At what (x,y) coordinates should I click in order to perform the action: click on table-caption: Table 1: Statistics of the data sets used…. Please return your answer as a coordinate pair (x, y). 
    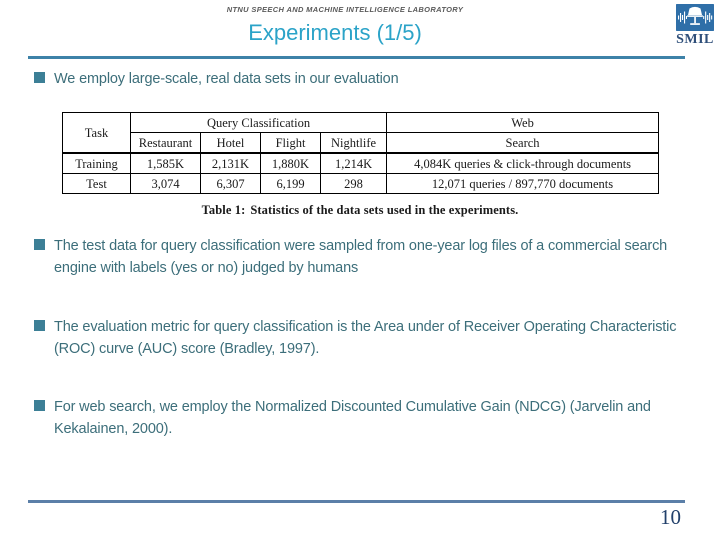
    Looking at the image, I should click on (360, 210).